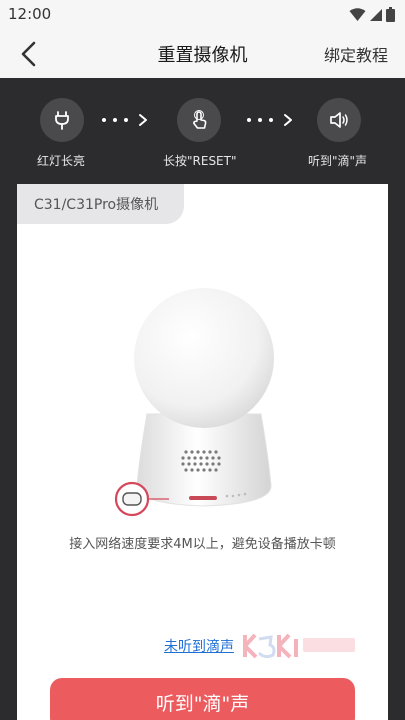 Image resolution: width=405 pixels, height=720 pixels. I want to click on reset-steps: 红灯长亮 长按"RESET" 听到"滴"声, so click(202, 131).